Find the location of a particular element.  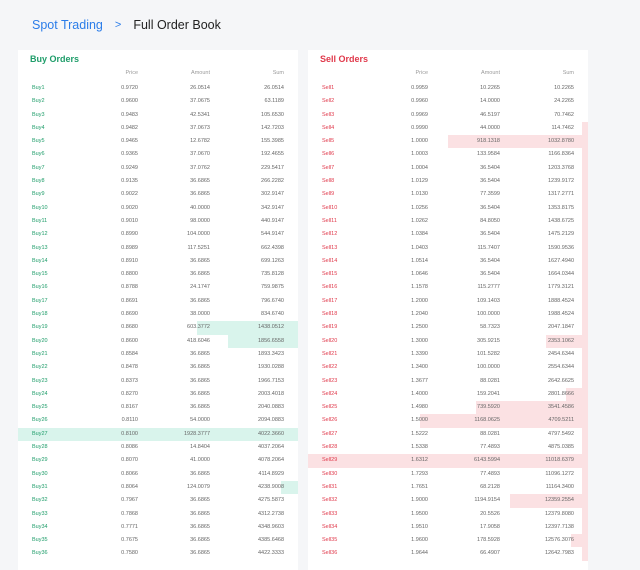

sell-order-row: Sell4 0.9990 44.0000 114.7462 is located at coordinates (448, 128).